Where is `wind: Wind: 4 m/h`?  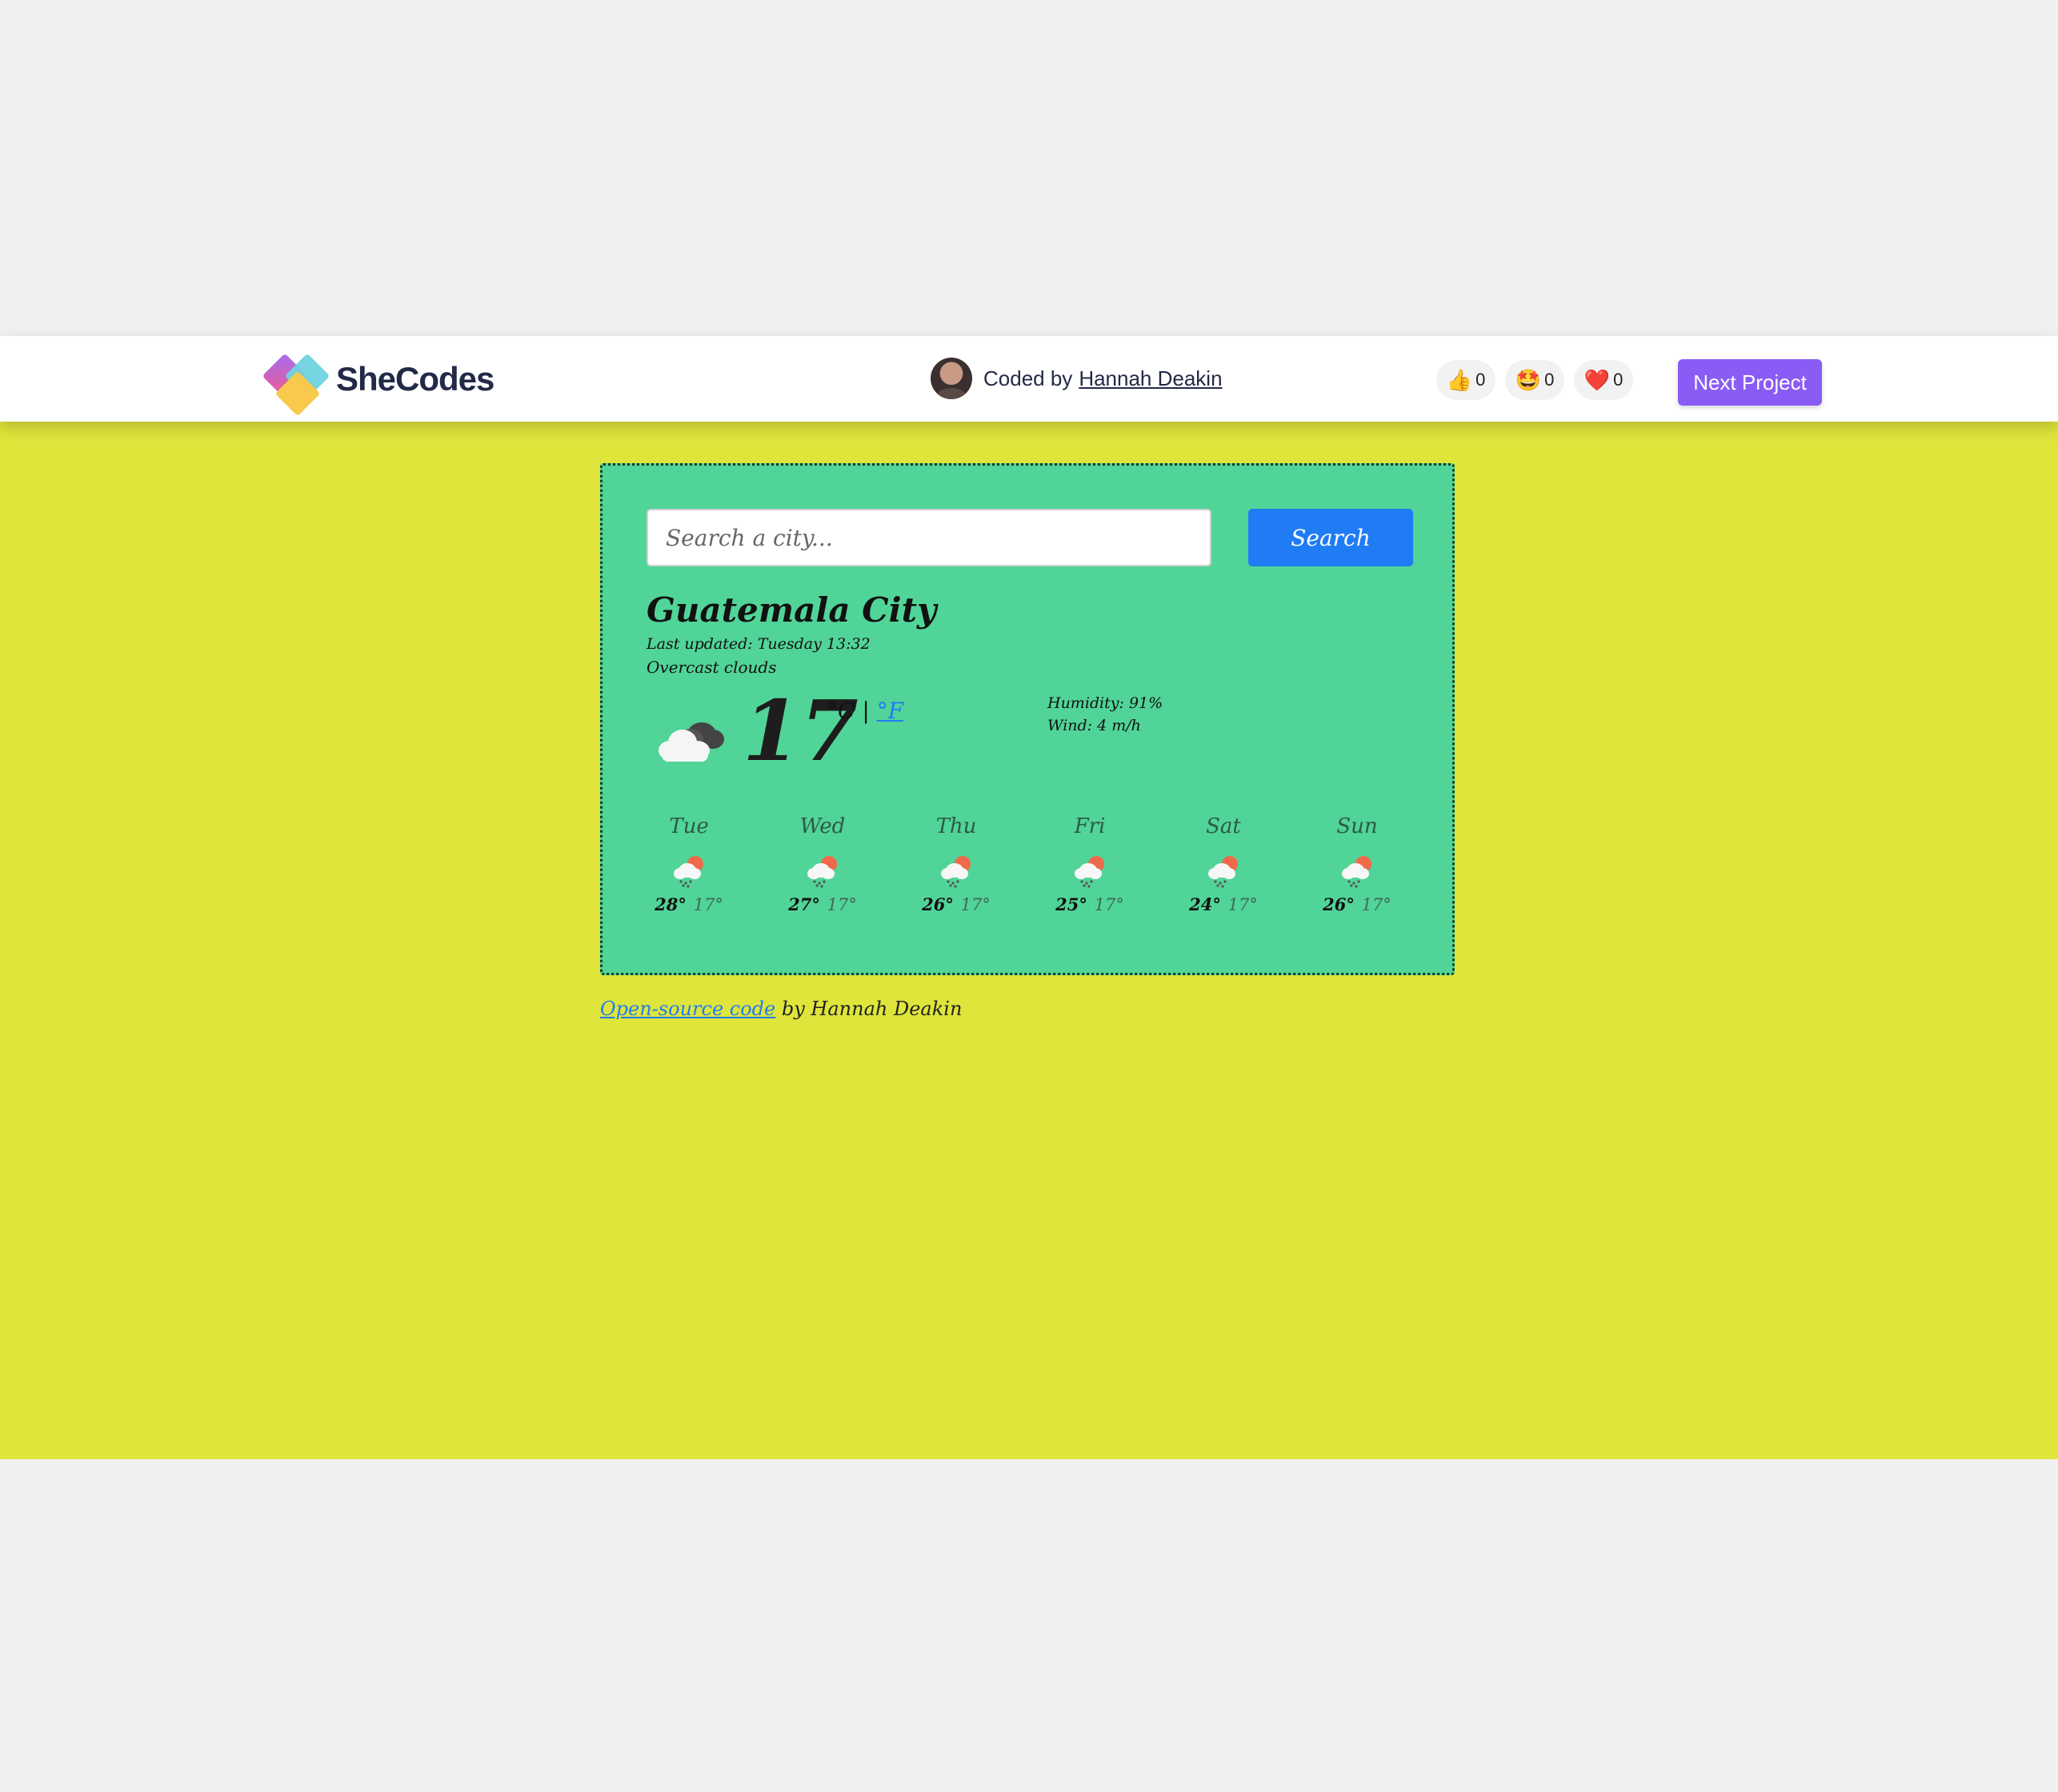 wind: Wind: 4 m/h is located at coordinates (1094, 725).